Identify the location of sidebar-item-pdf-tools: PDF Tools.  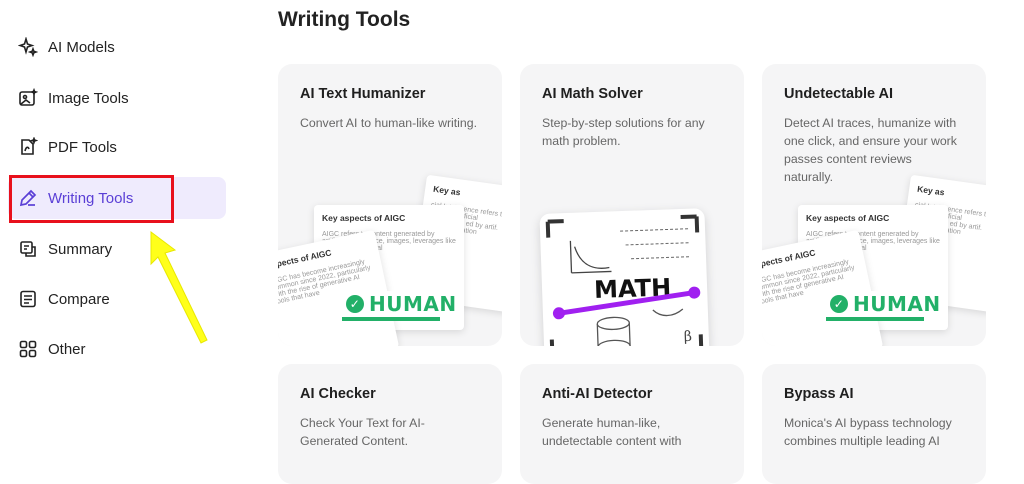
(117, 147).